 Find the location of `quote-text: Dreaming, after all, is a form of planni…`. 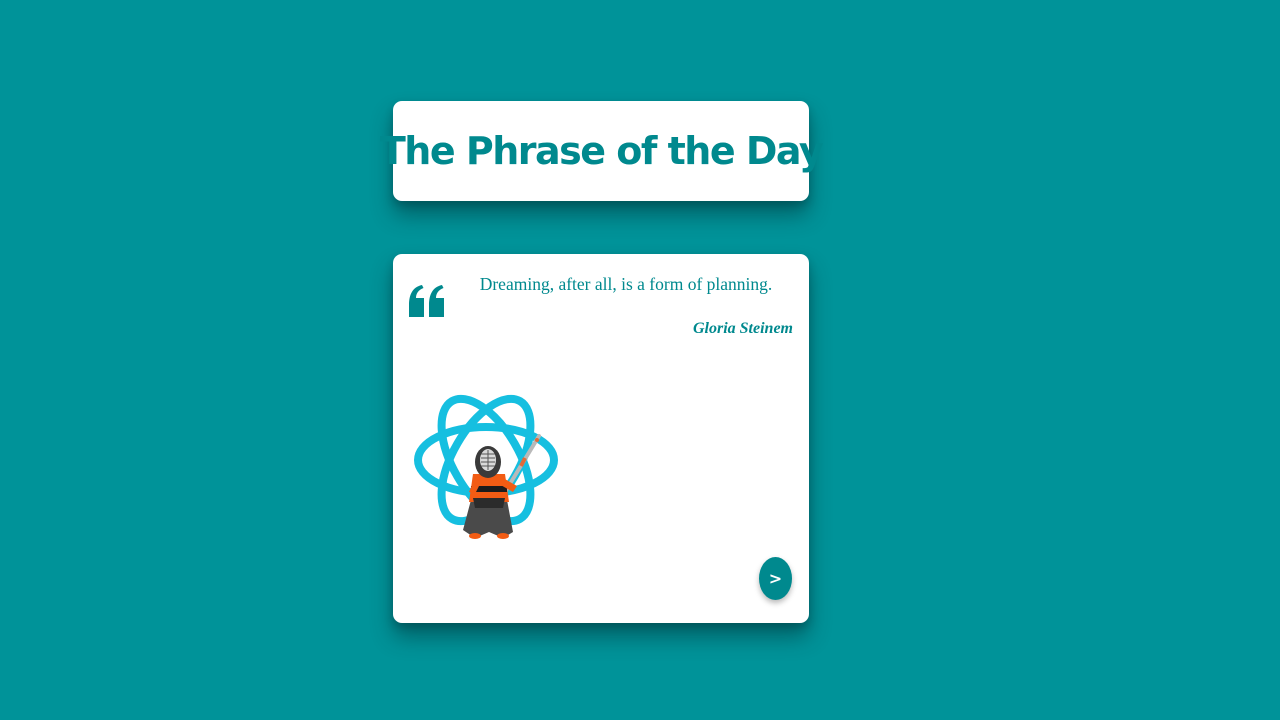

quote-text: Dreaming, after all, is a form of planni… is located at coordinates (626, 284).